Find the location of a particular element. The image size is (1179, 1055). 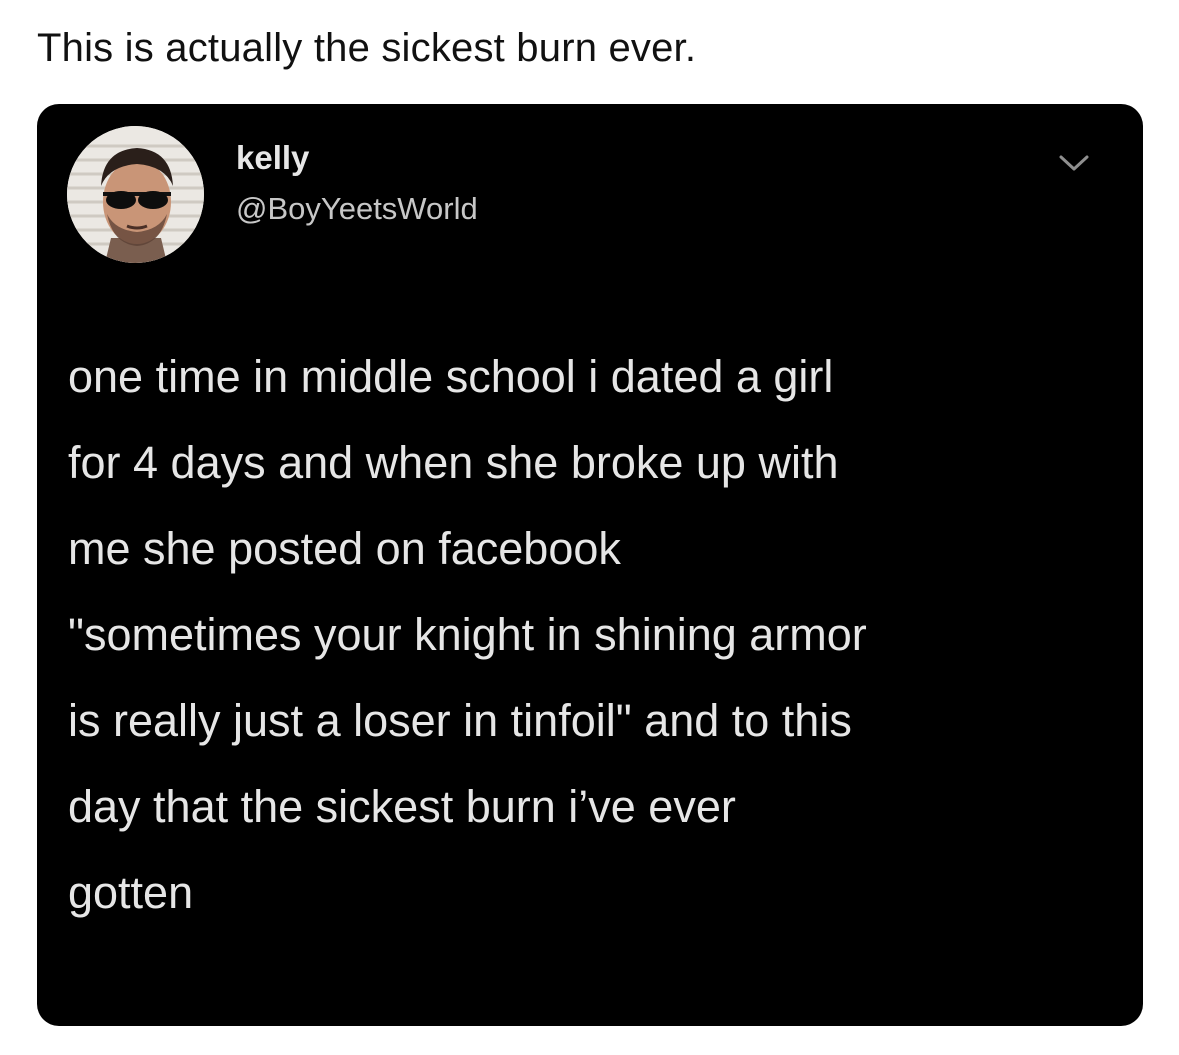

tweet-text-line: "sometimes your knight in shining armor is located at coordinates (467, 634).